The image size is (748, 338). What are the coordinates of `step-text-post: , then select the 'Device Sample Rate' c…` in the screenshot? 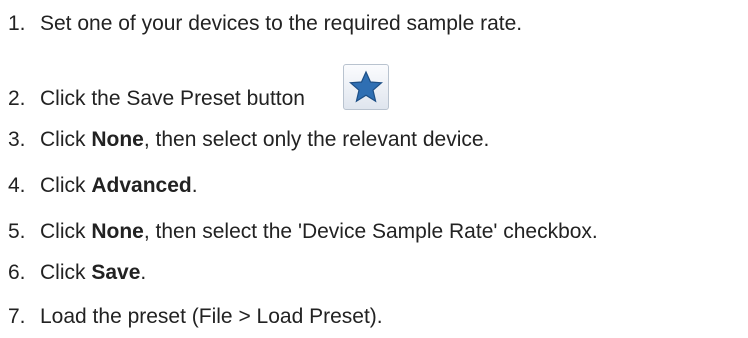 It's located at (370, 231).